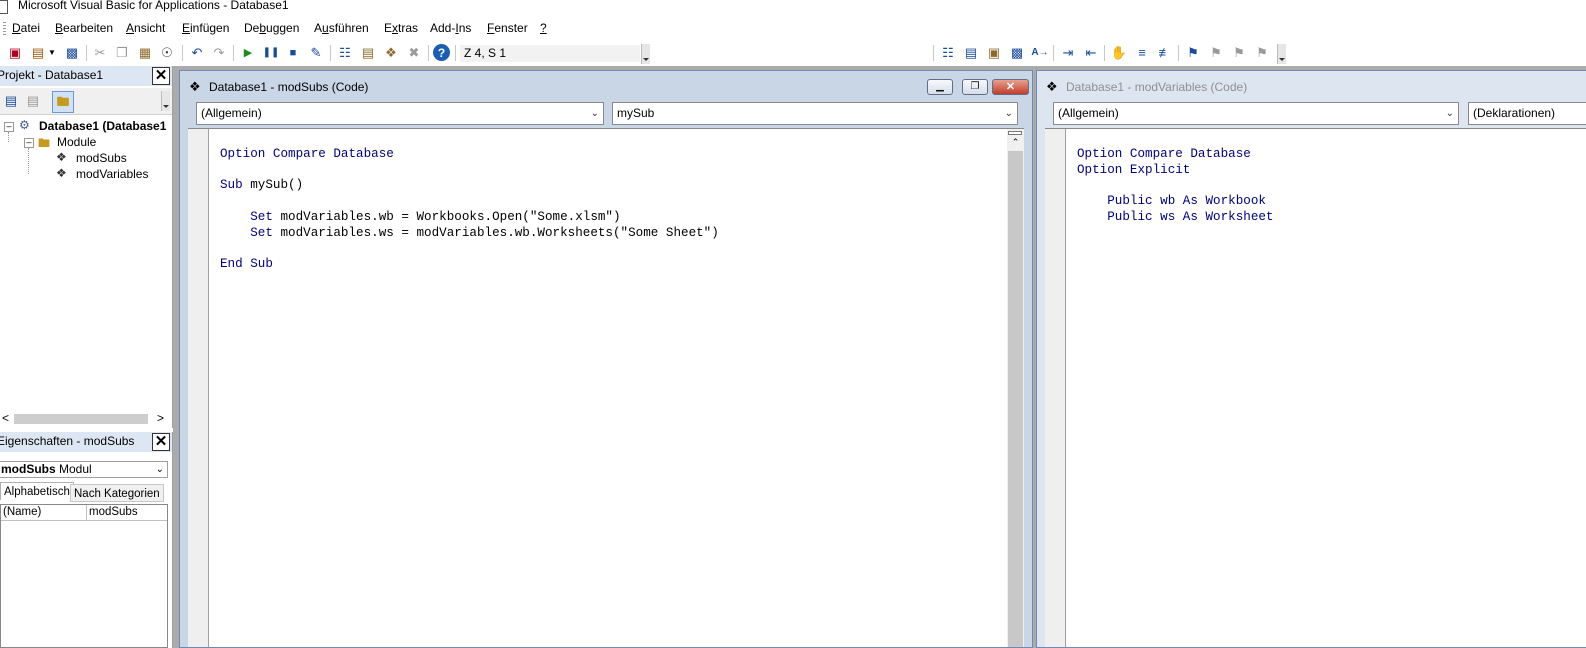  Describe the element at coordinates (1262, 53) in the screenshot. I see `clear-bookmarks-icon: ⚑` at that location.